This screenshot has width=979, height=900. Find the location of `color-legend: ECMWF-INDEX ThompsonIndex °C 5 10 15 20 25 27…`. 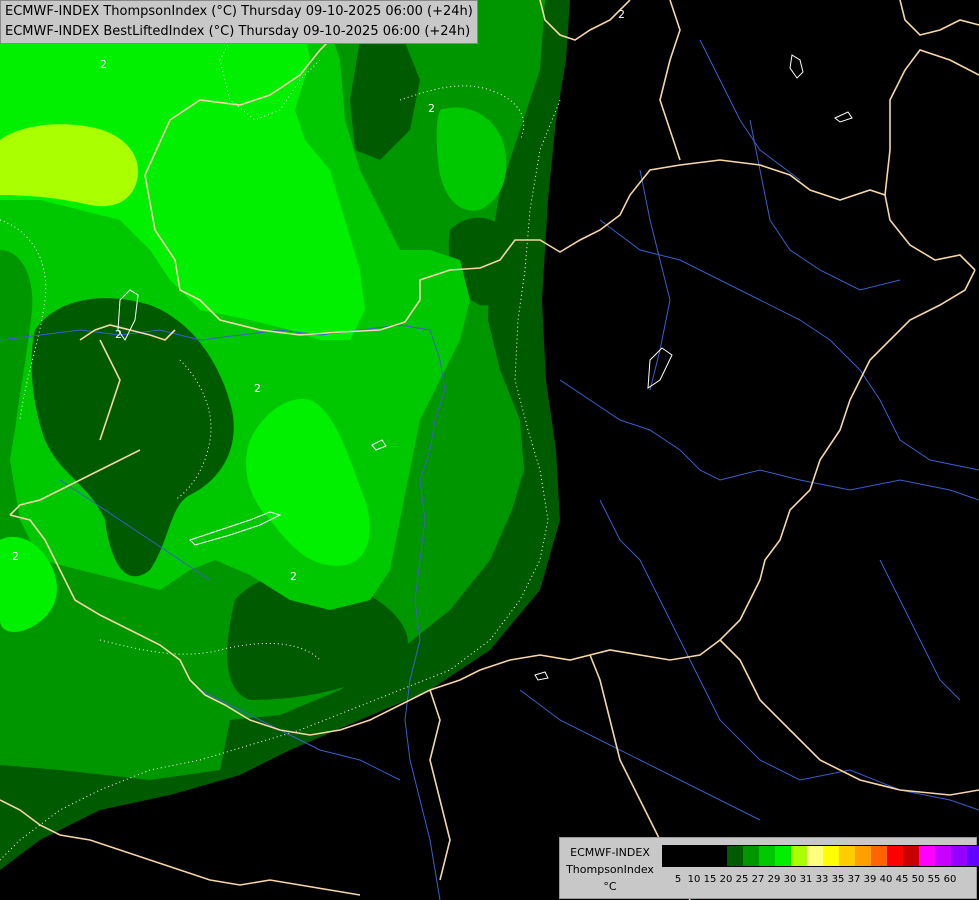

color-legend: ECMWF-INDEX ThompsonIndex °C 5 10 15 20 25 27… is located at coordinates (769, 868).